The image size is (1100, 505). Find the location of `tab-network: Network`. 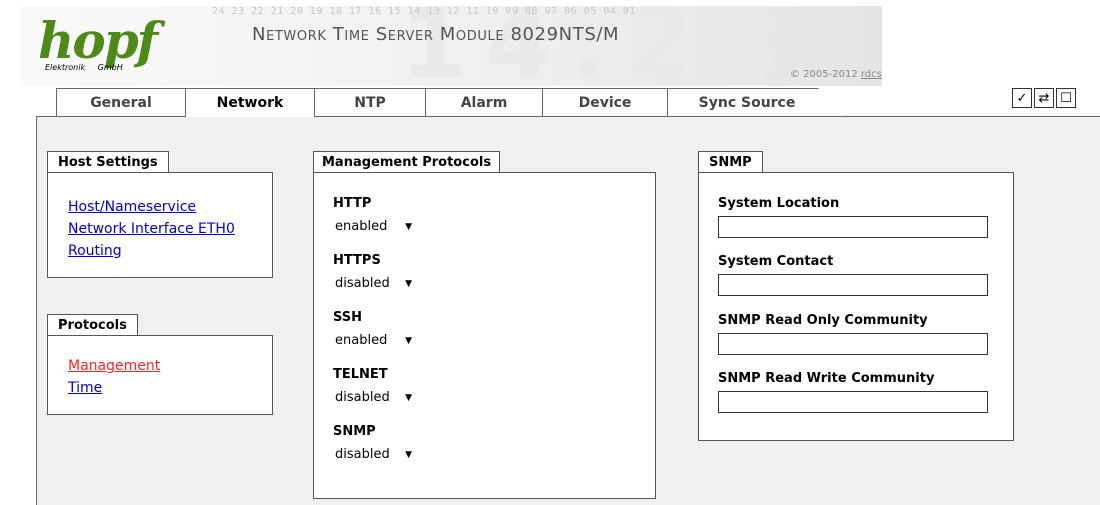

tab-network: Network is located at coordinates (250, 102).